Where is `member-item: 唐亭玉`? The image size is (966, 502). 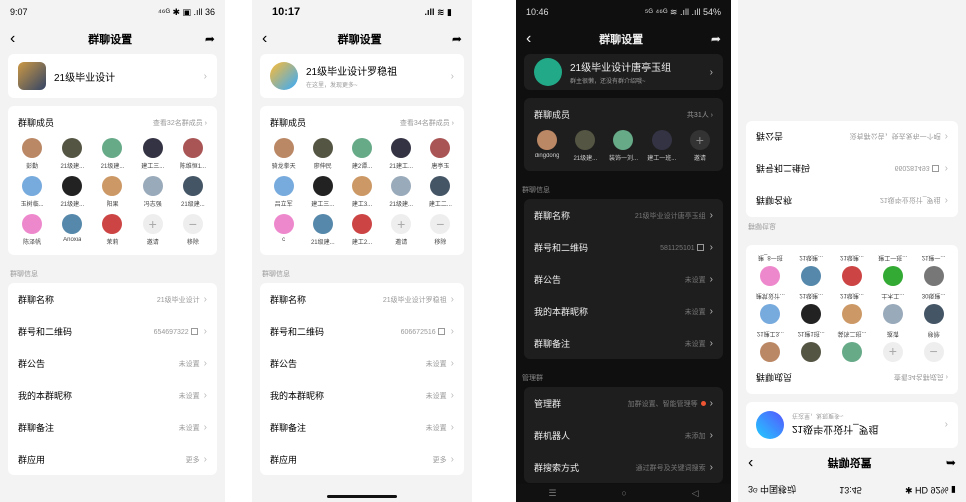
member-item: 唐亭玉 is located at coordinates (440, 154).